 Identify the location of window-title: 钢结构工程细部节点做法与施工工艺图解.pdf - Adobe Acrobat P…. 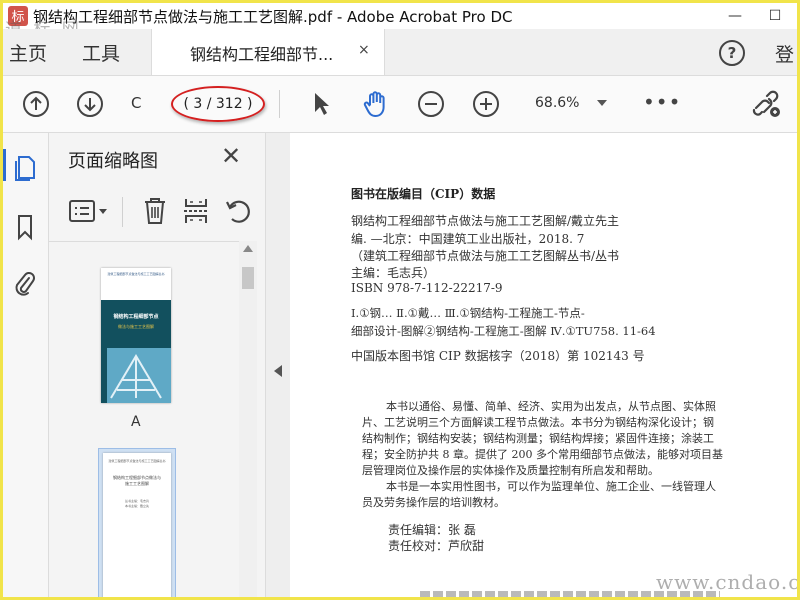
(273, 17).